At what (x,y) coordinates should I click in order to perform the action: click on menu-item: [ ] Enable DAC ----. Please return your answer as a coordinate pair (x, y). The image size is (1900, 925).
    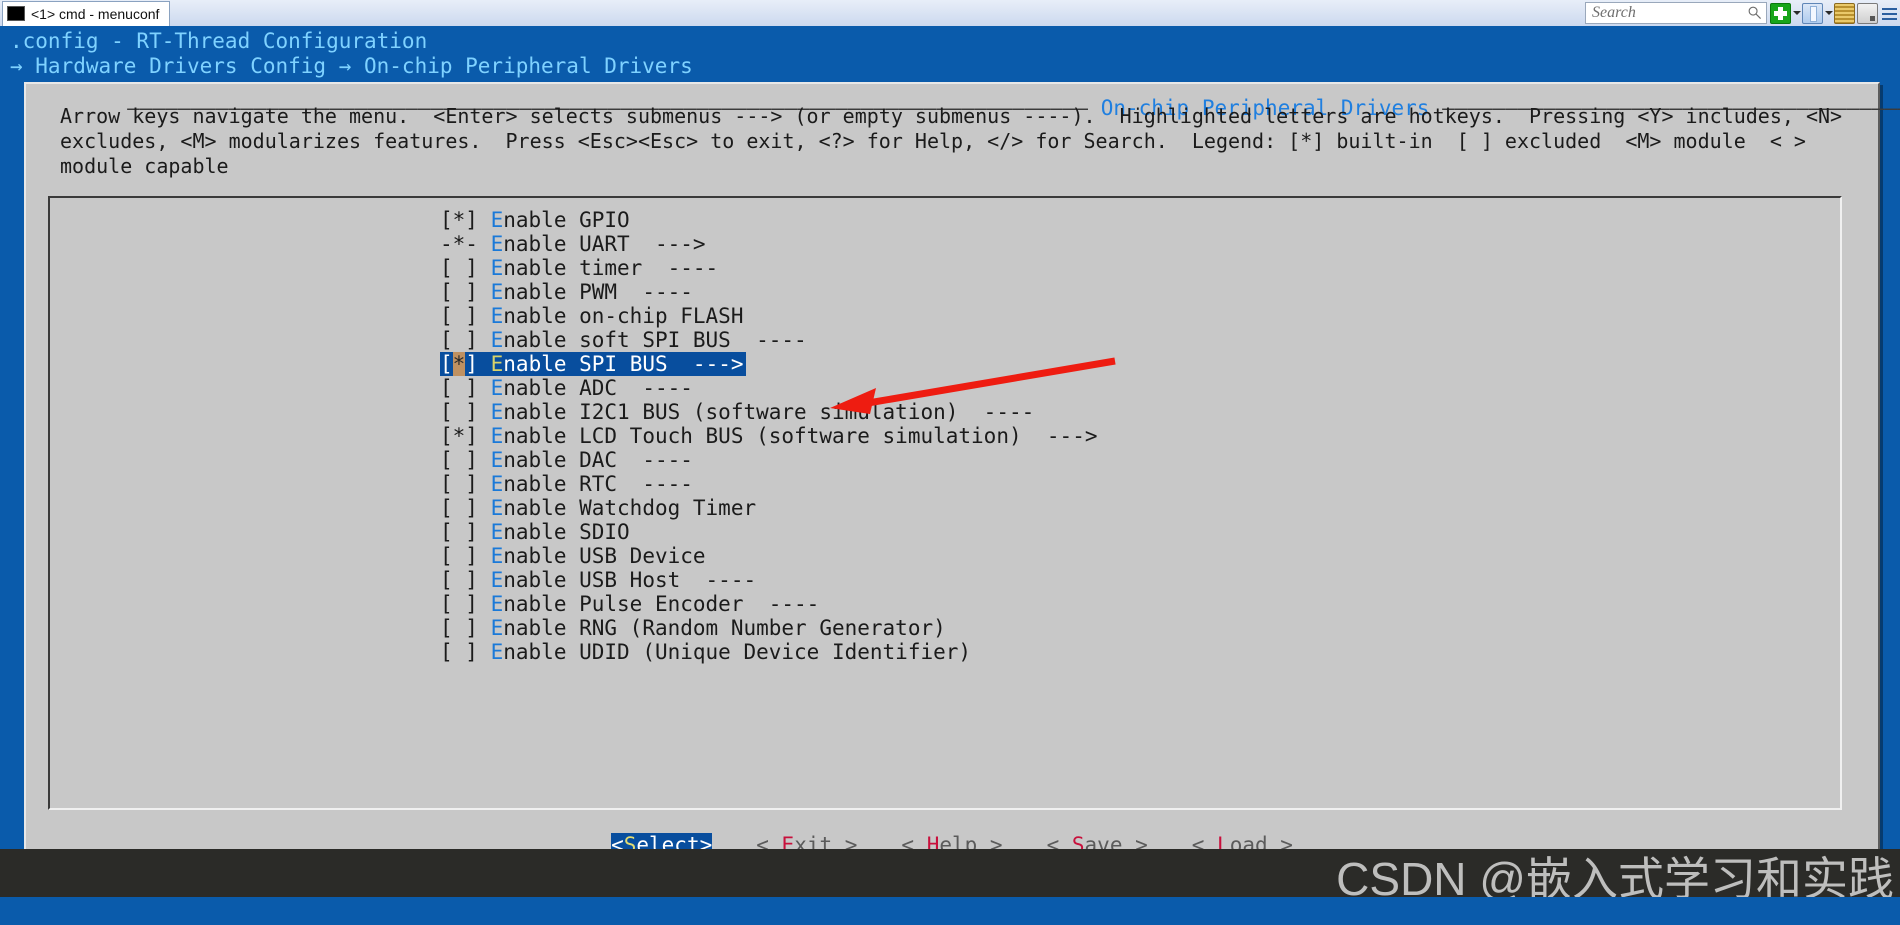
    Looking at the image, I should click on (566, 460).